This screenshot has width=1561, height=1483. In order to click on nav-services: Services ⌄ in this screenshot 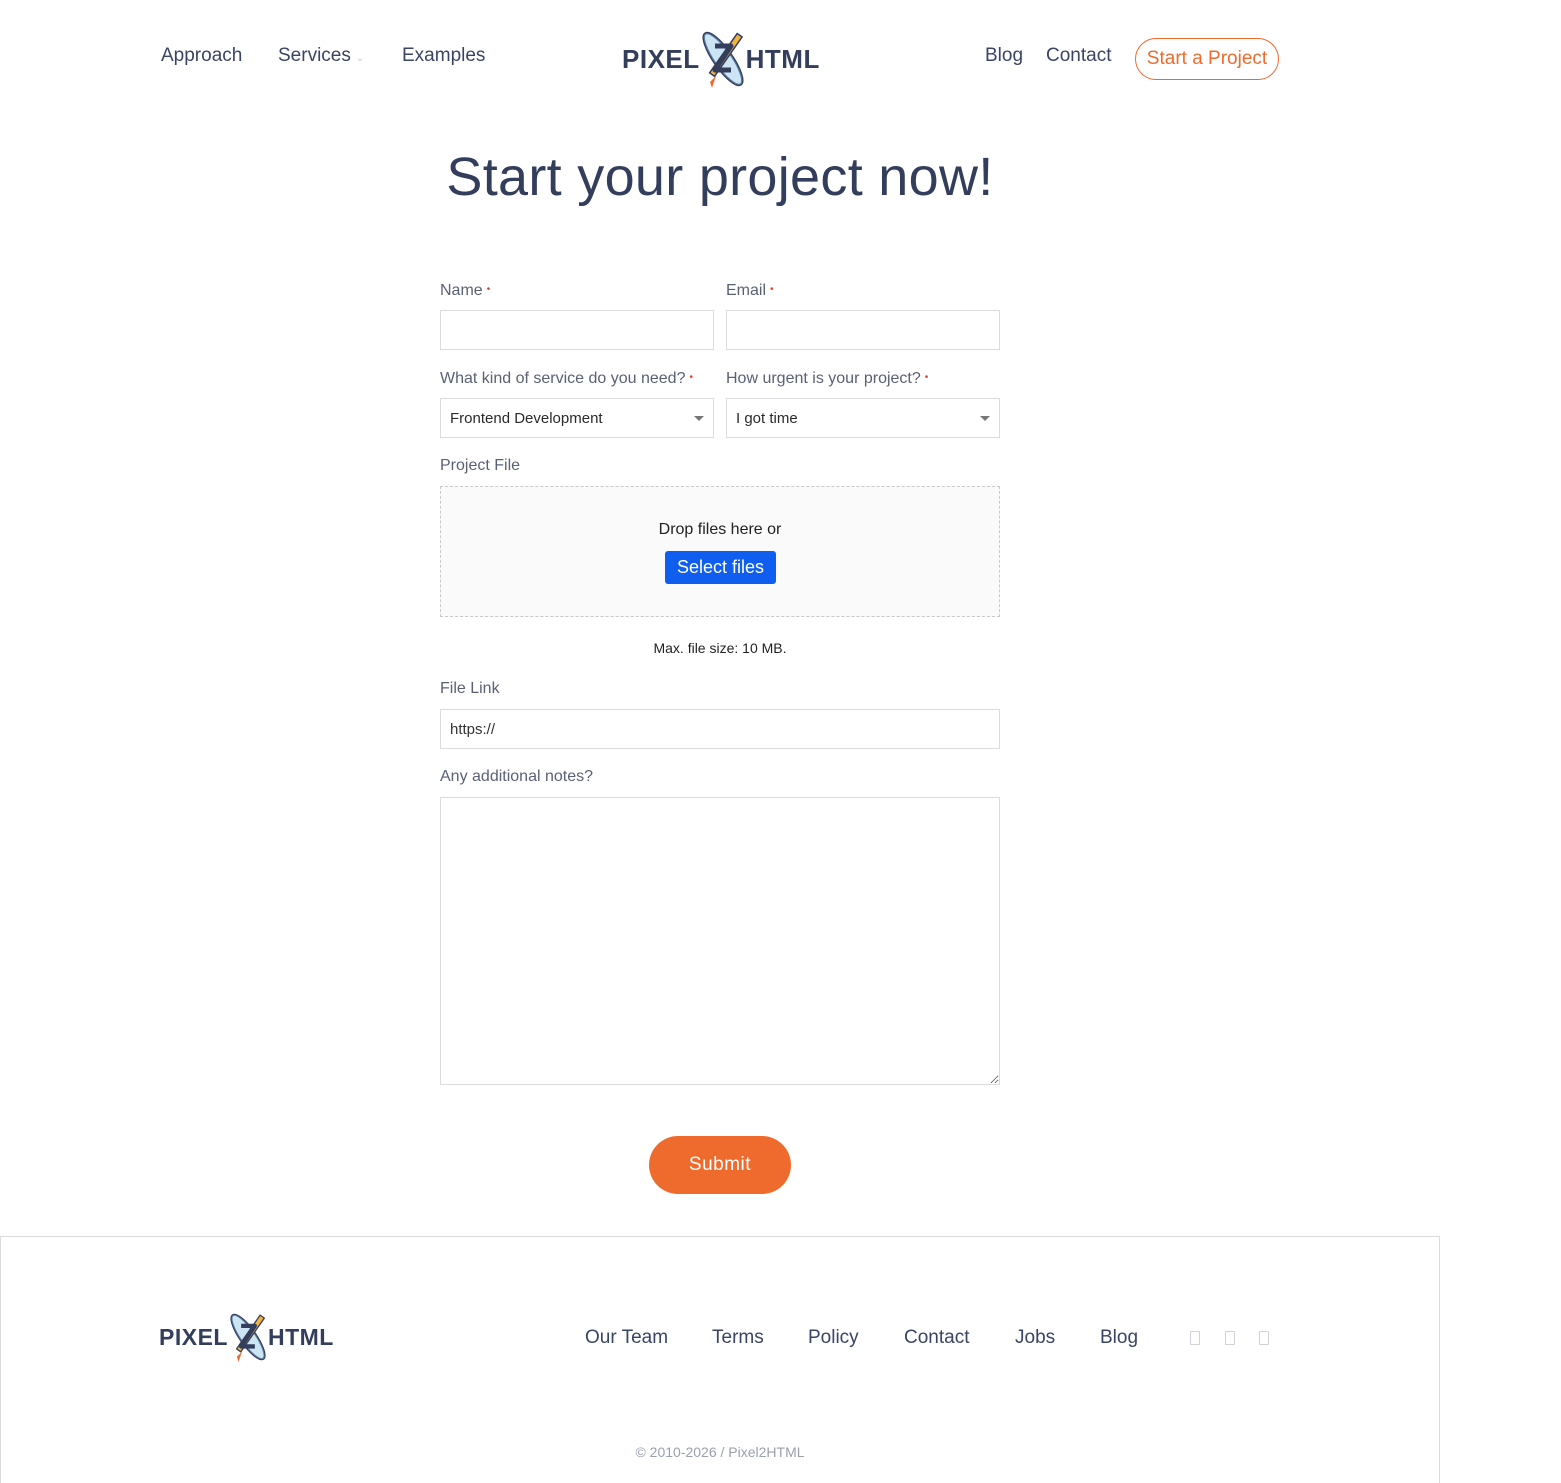, I will do `click(321, 57)`.